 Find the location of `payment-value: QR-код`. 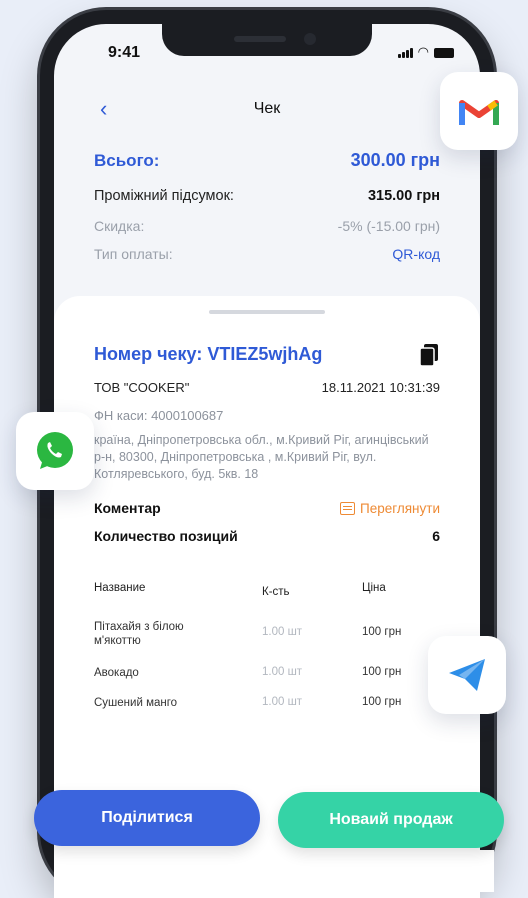

payment-value: QR-код is located at coordinates (416, 254).